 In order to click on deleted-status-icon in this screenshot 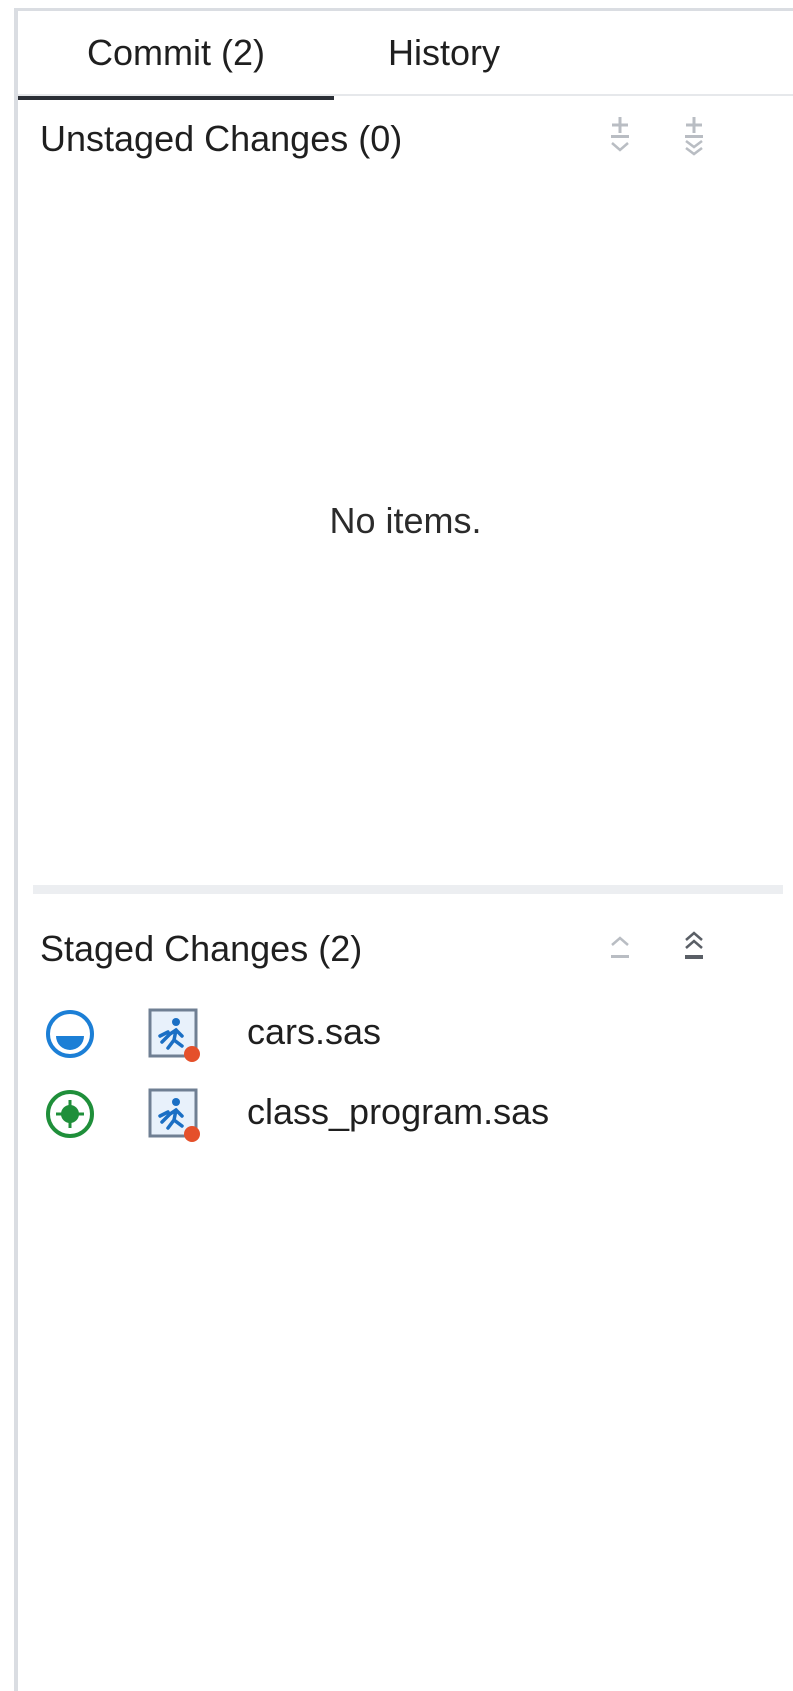, I will do `click(70, 1034)`.